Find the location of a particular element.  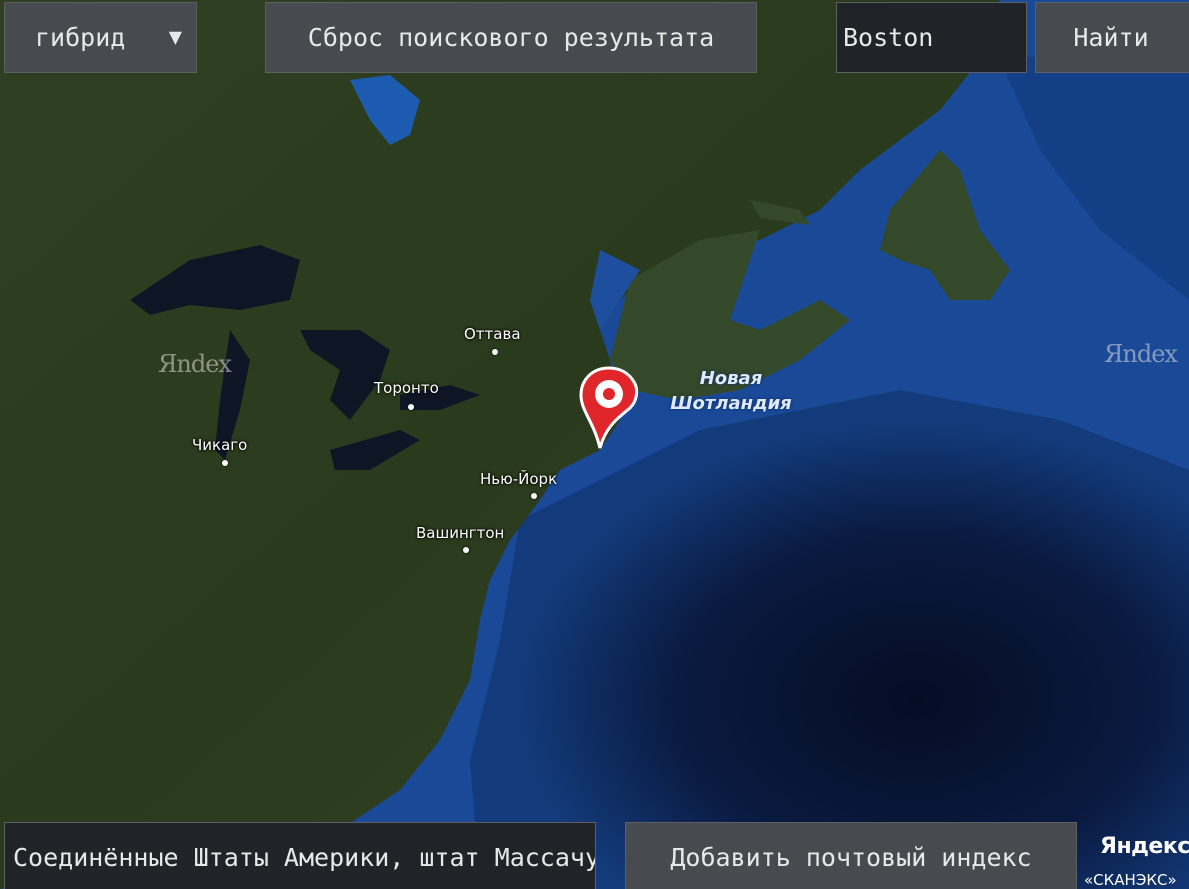

find-button-label: Найти is located at coordinates (1111, 37).